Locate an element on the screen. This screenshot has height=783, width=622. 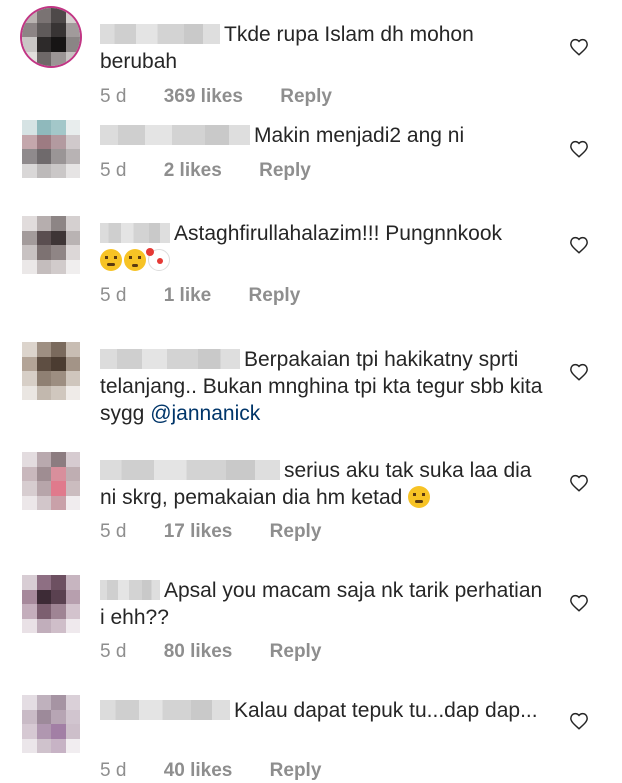
comment-text-block: Makin menjadi2 ang ni is located at coordinates (325, 135).